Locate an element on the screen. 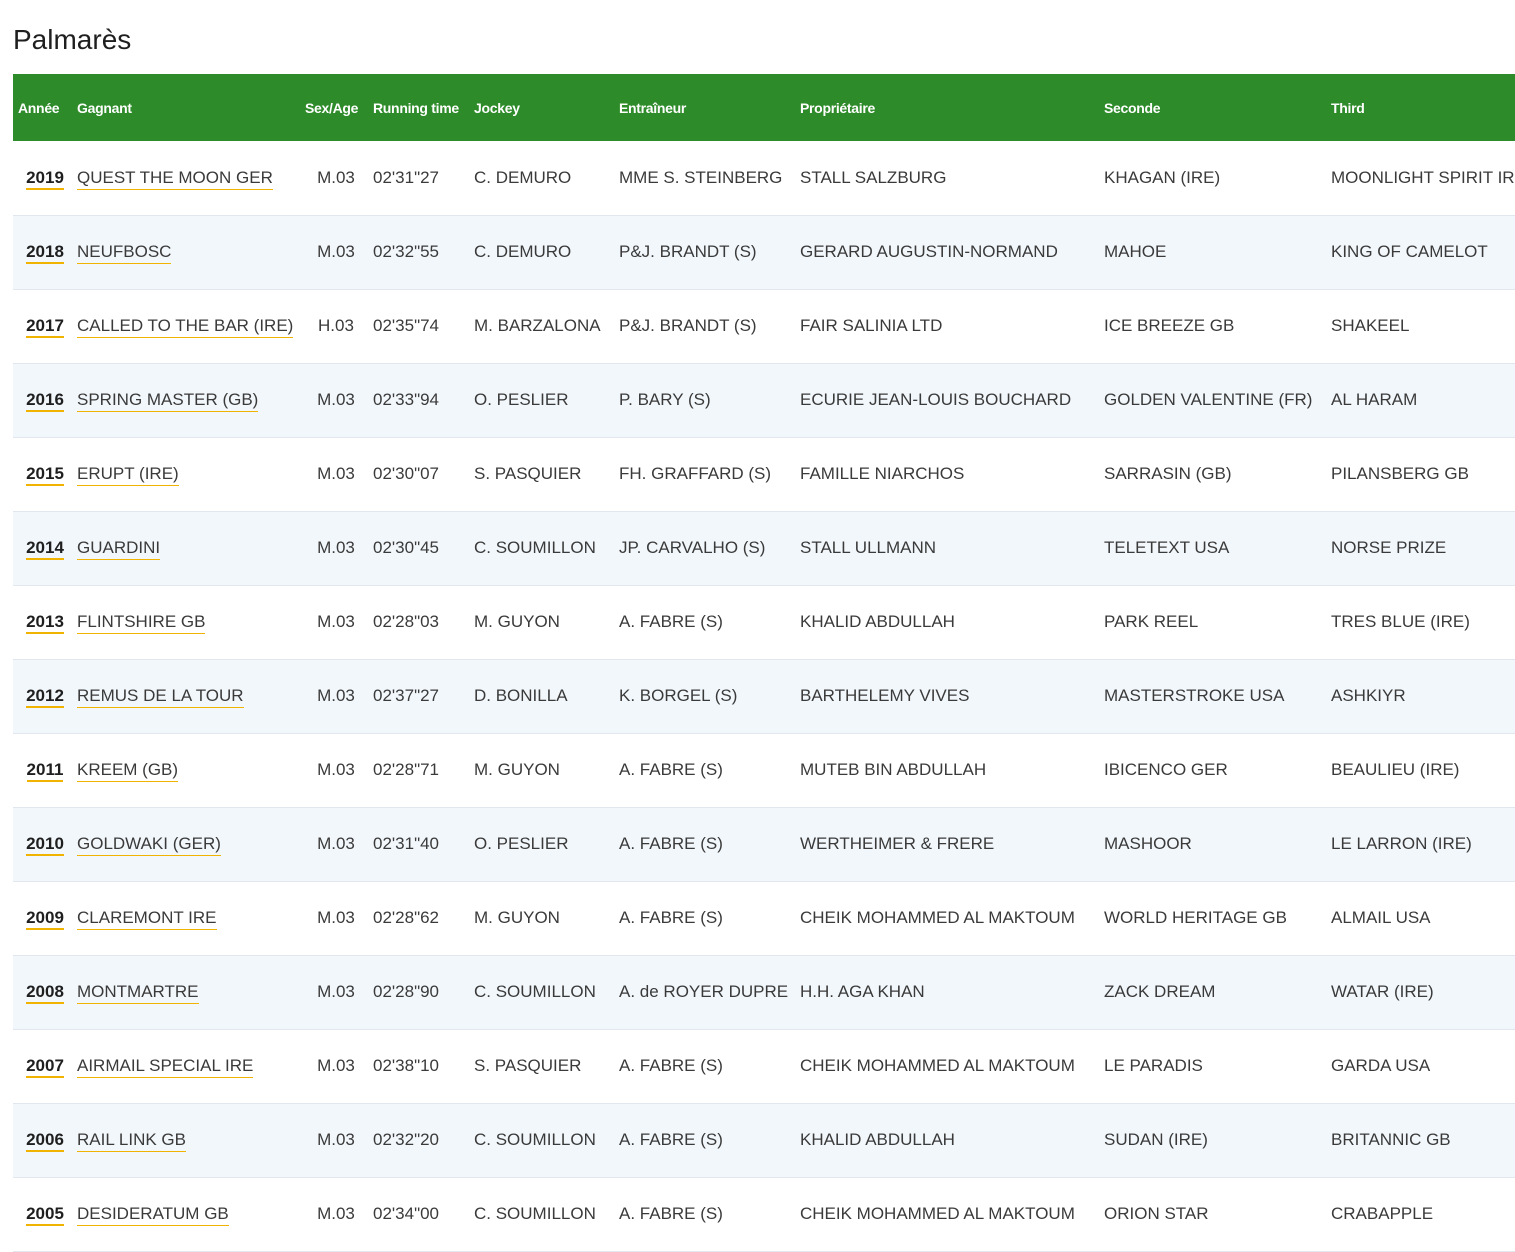 This screenshot has width=1515, height=1252. jockey-cell: C. DEMURO is located at coordinates (523, 251).